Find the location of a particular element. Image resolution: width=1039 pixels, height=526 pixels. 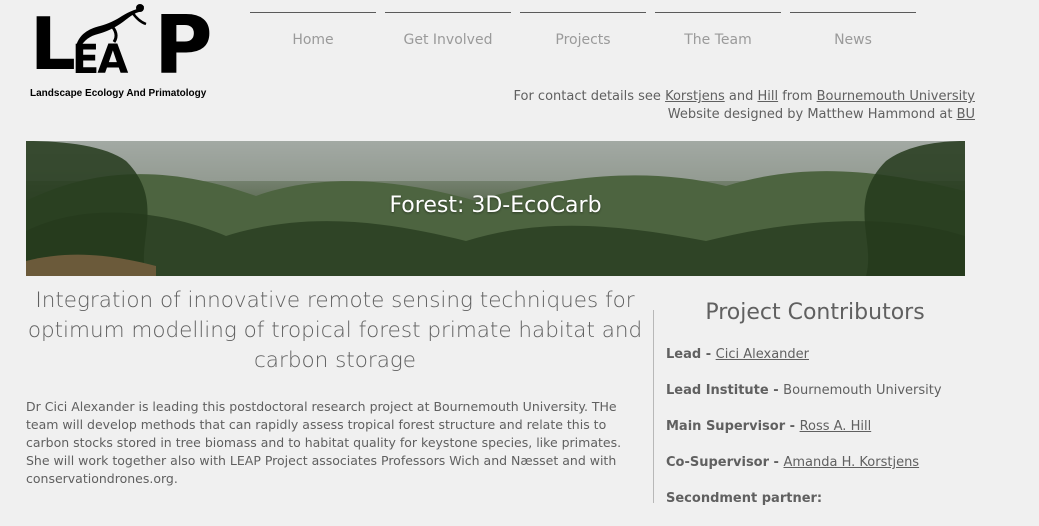

column-divider is located at coordinates (653, 406).